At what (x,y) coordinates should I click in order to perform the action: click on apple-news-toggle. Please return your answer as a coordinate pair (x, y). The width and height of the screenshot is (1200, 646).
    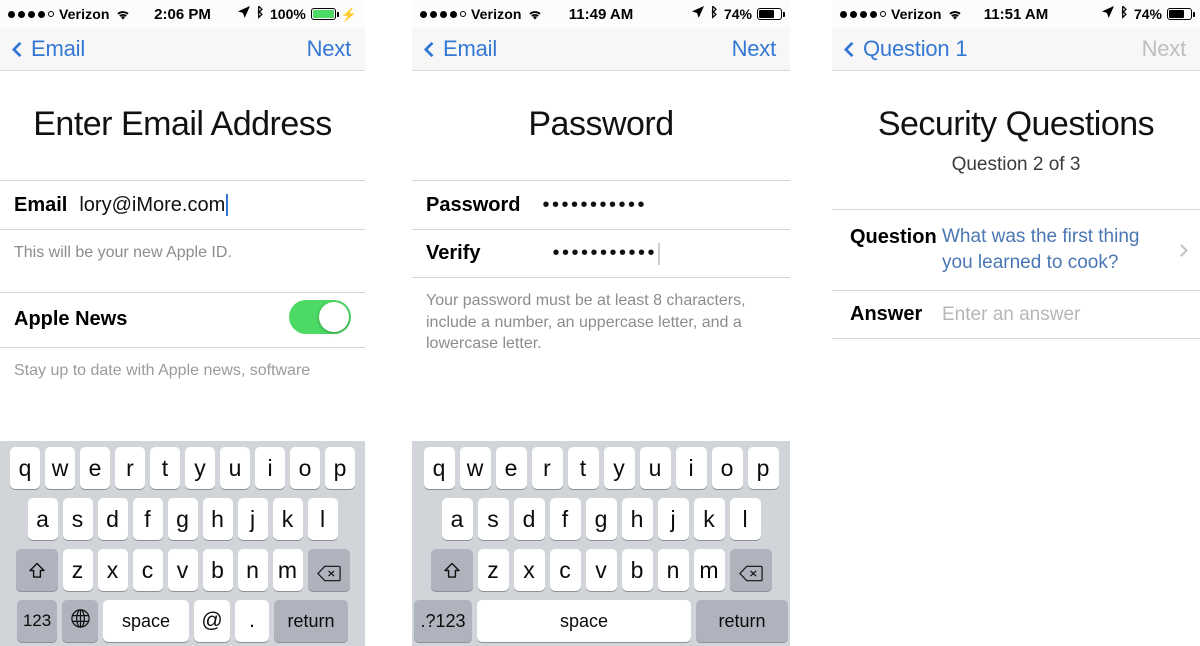
    Looking at the image, I should click on (320, 319).